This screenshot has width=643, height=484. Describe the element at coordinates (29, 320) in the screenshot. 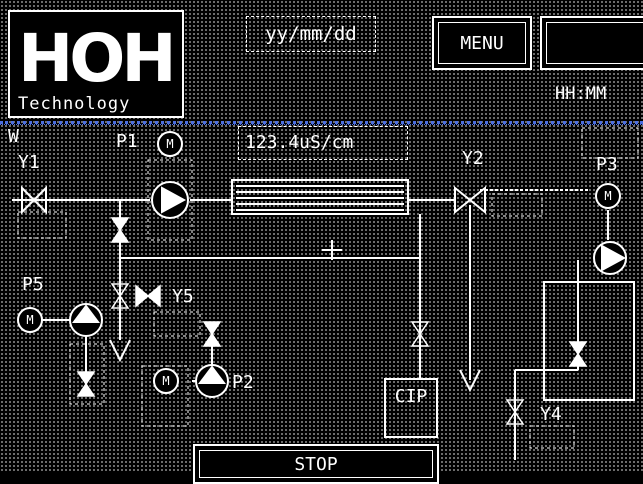

I see `motor-p5-m-icon: M` at that location.